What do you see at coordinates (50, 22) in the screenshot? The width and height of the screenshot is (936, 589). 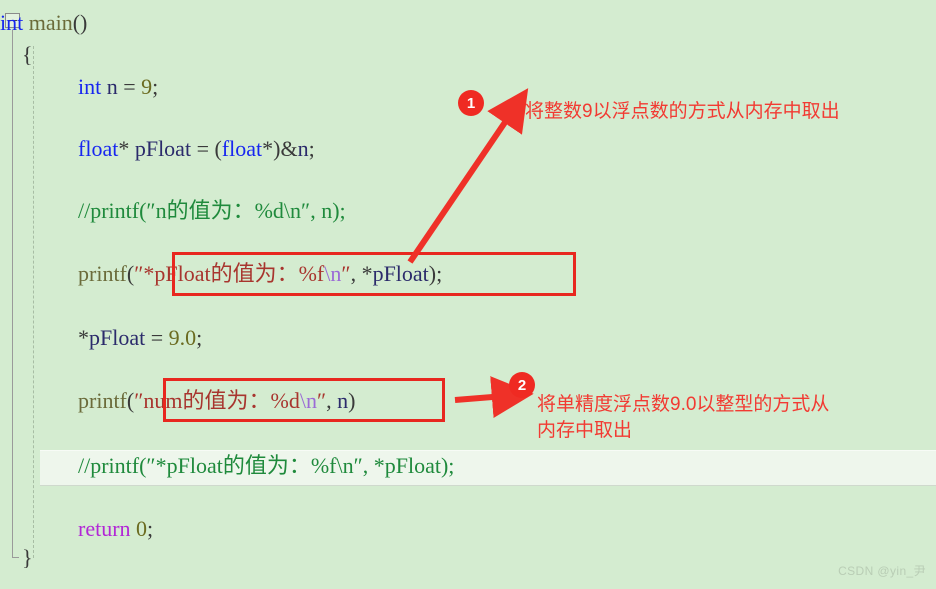 I see `code-token: main` at bounding box center [50, 22].